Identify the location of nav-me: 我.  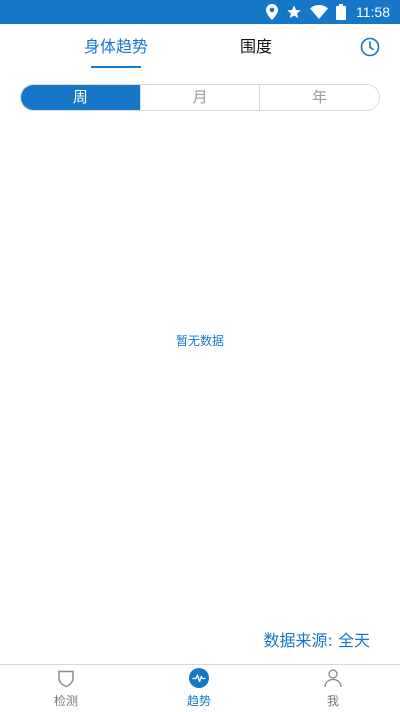
(333, 688).